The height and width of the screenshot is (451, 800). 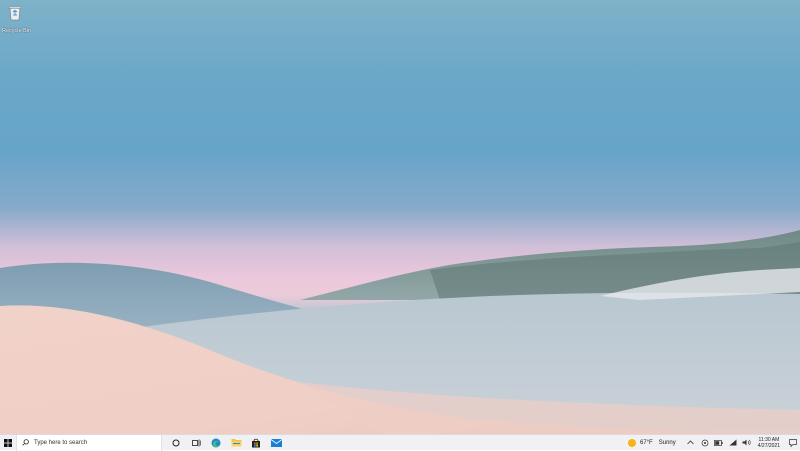 I want to click on mail-icon, so click(x=276, y=442).